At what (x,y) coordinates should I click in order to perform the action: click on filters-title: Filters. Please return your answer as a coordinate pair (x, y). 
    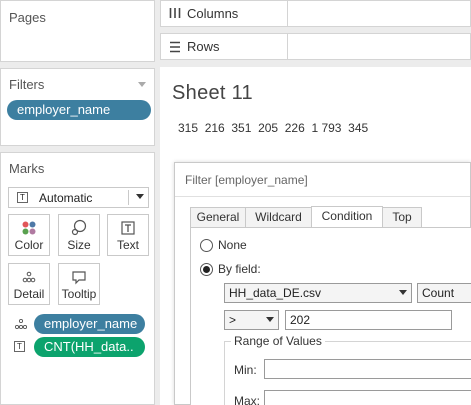
    Looking at the image, I should click on (27, 84).